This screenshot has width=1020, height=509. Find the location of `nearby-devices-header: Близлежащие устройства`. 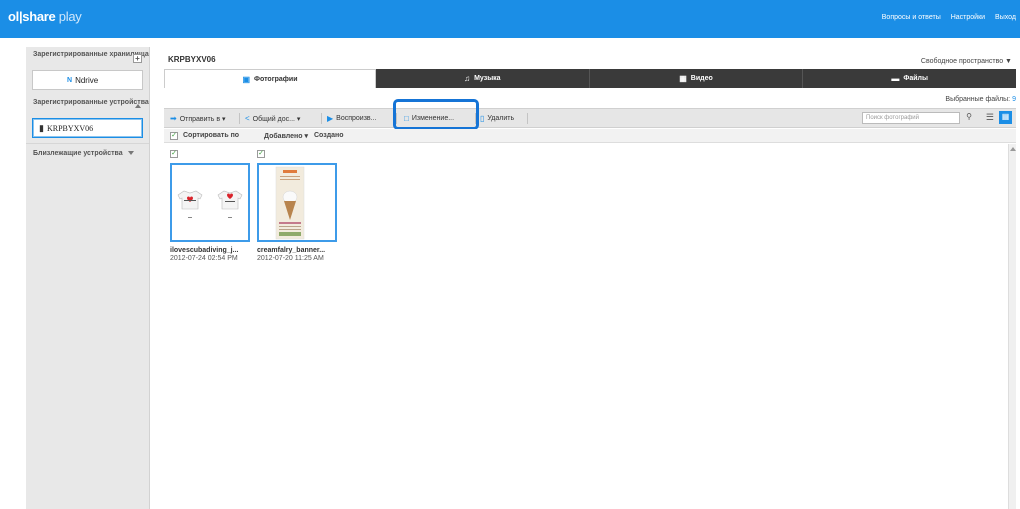

nearby-devices-header: Близлежащие устройства is located at coordinates (87, 152).